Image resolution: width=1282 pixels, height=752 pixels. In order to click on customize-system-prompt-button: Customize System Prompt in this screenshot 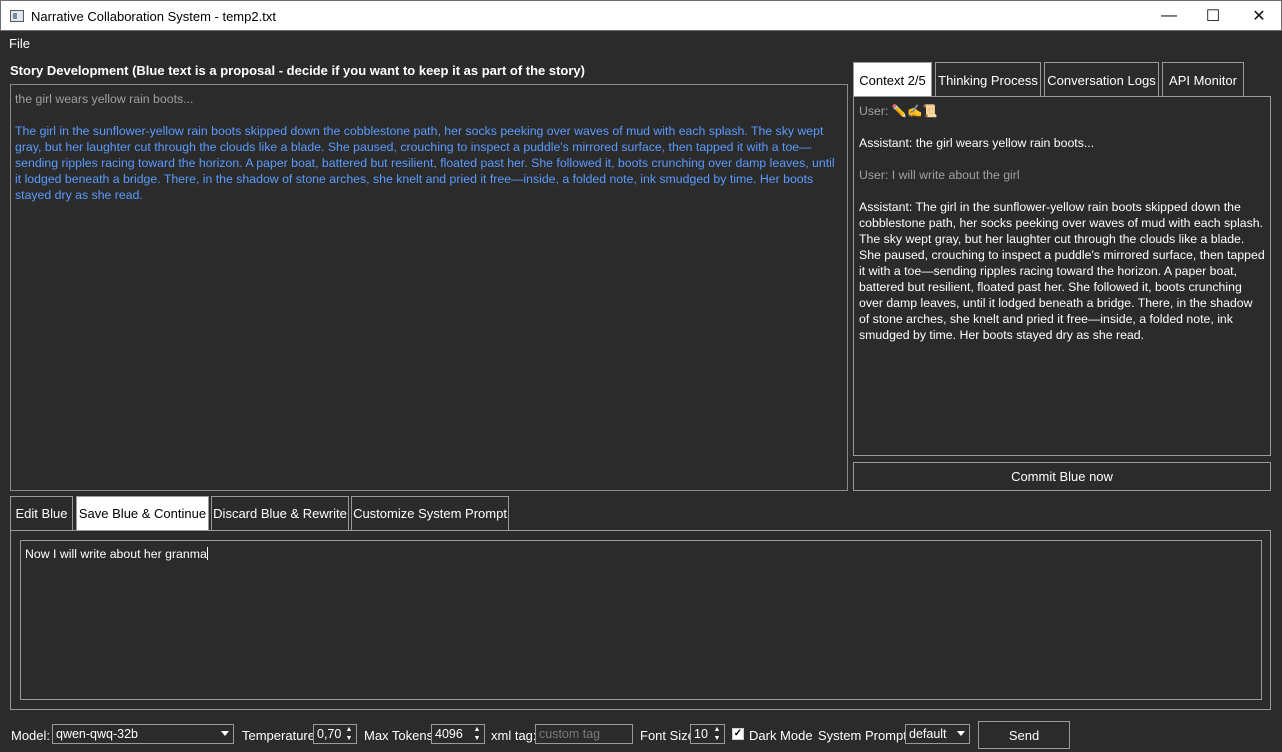, I will do `click(430, 513)`.